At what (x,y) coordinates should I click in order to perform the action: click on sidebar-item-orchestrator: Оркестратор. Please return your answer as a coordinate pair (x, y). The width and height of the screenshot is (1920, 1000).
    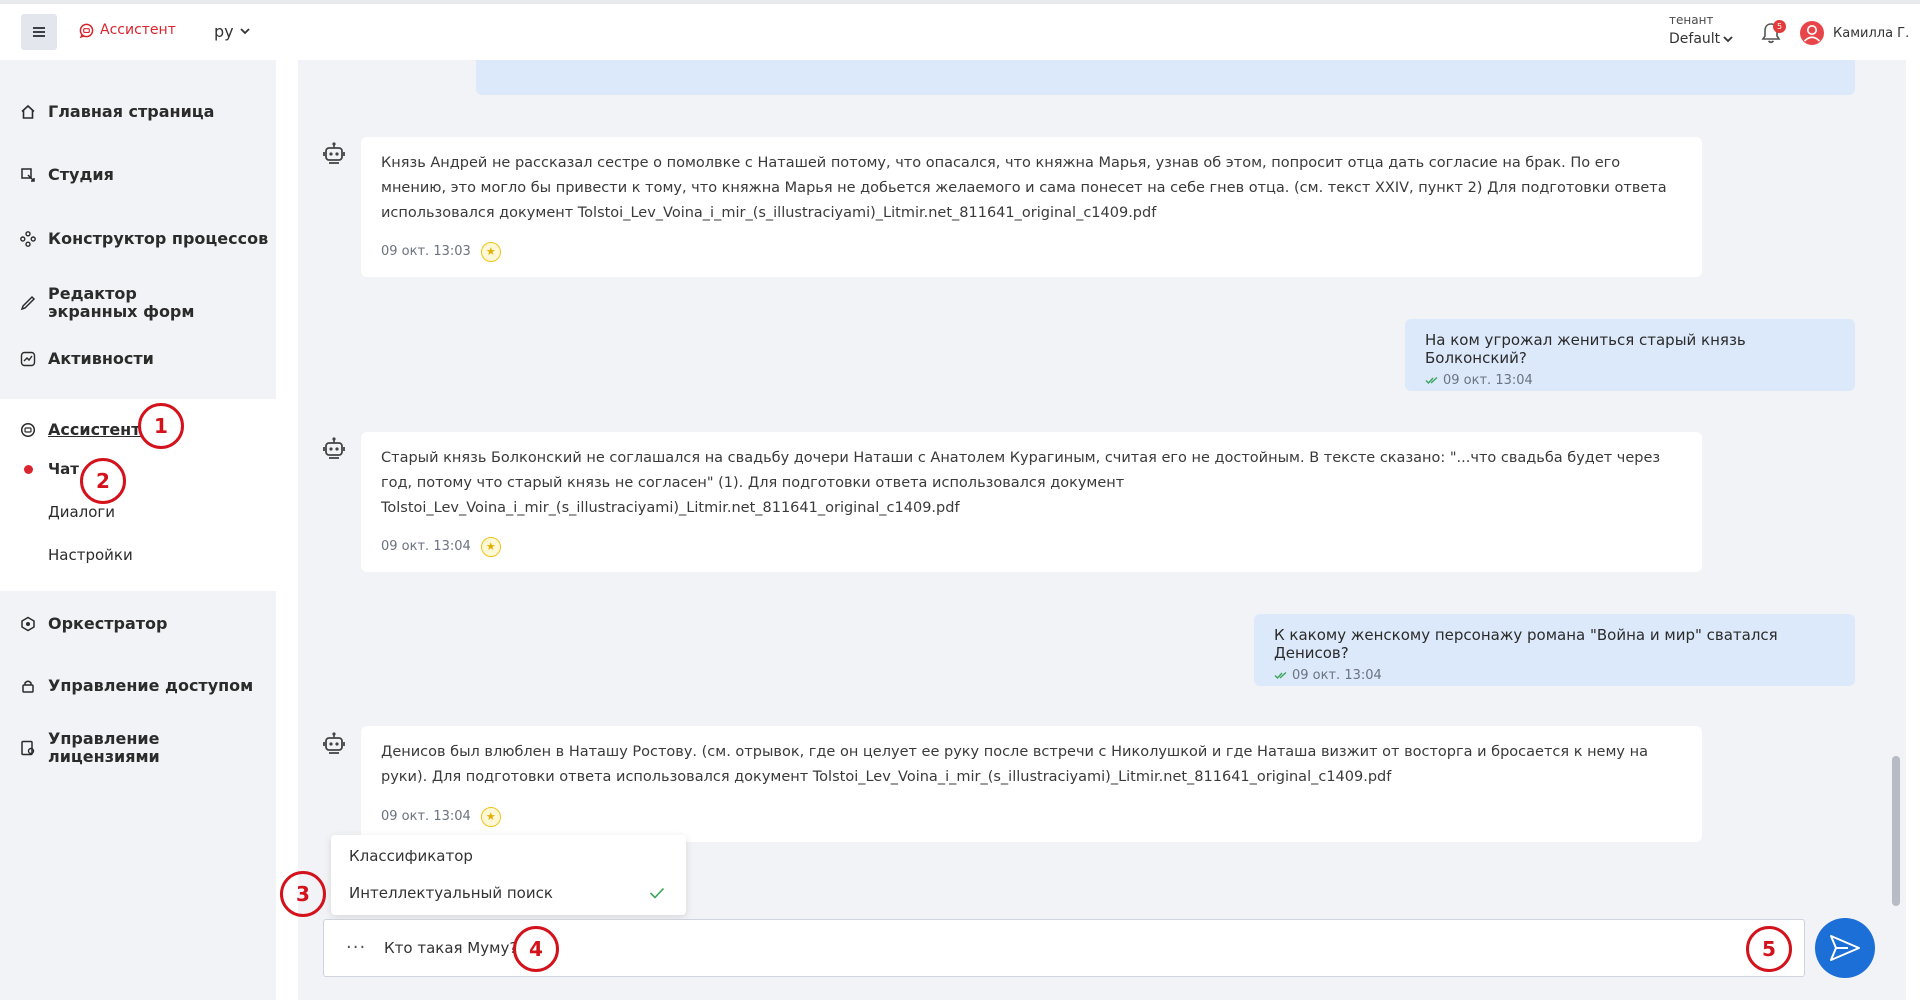
    Looking at the image, I should click on (138, 624).